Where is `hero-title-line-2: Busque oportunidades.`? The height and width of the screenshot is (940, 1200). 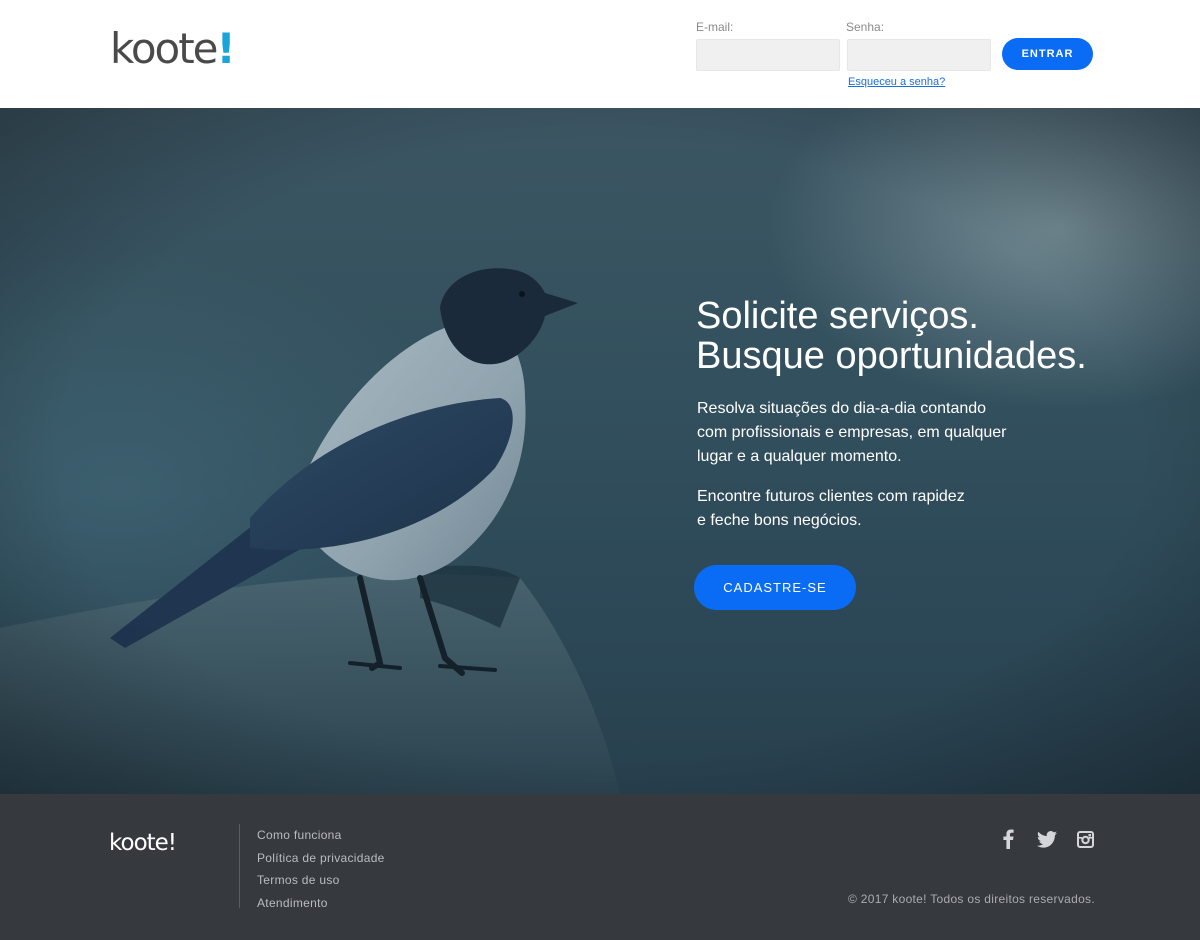 hero-title-line-2: Busque oportunidades. is located at coordinates (891, 356).